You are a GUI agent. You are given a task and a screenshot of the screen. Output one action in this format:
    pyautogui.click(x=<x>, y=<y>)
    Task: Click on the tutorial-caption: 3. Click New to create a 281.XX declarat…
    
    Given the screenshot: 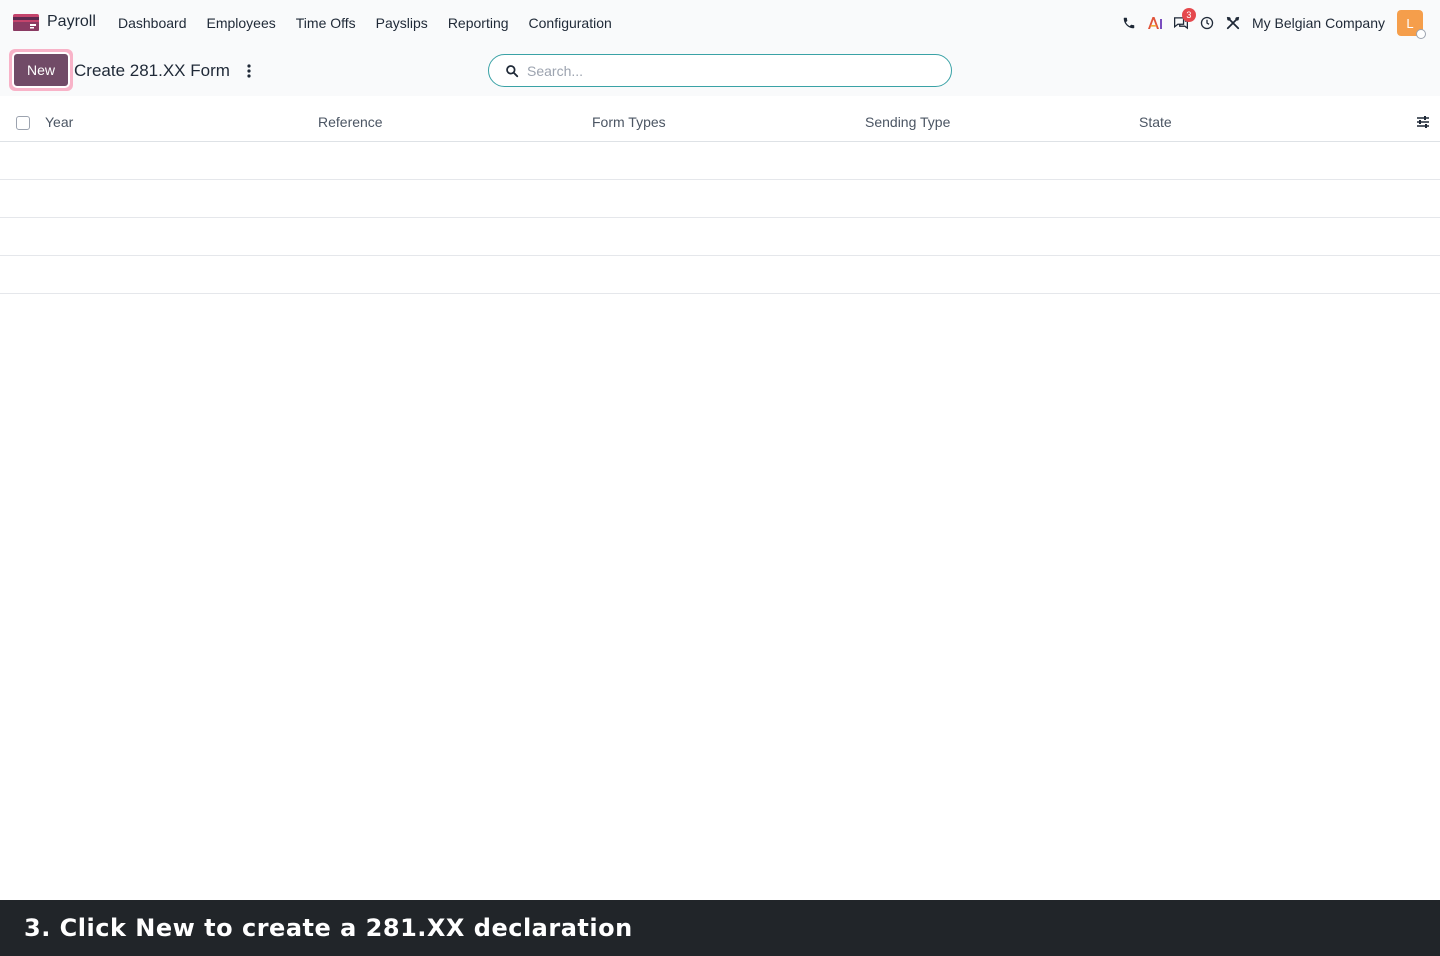 What is the action you would take?
    pyautogui.click(x=720, y=928)
    